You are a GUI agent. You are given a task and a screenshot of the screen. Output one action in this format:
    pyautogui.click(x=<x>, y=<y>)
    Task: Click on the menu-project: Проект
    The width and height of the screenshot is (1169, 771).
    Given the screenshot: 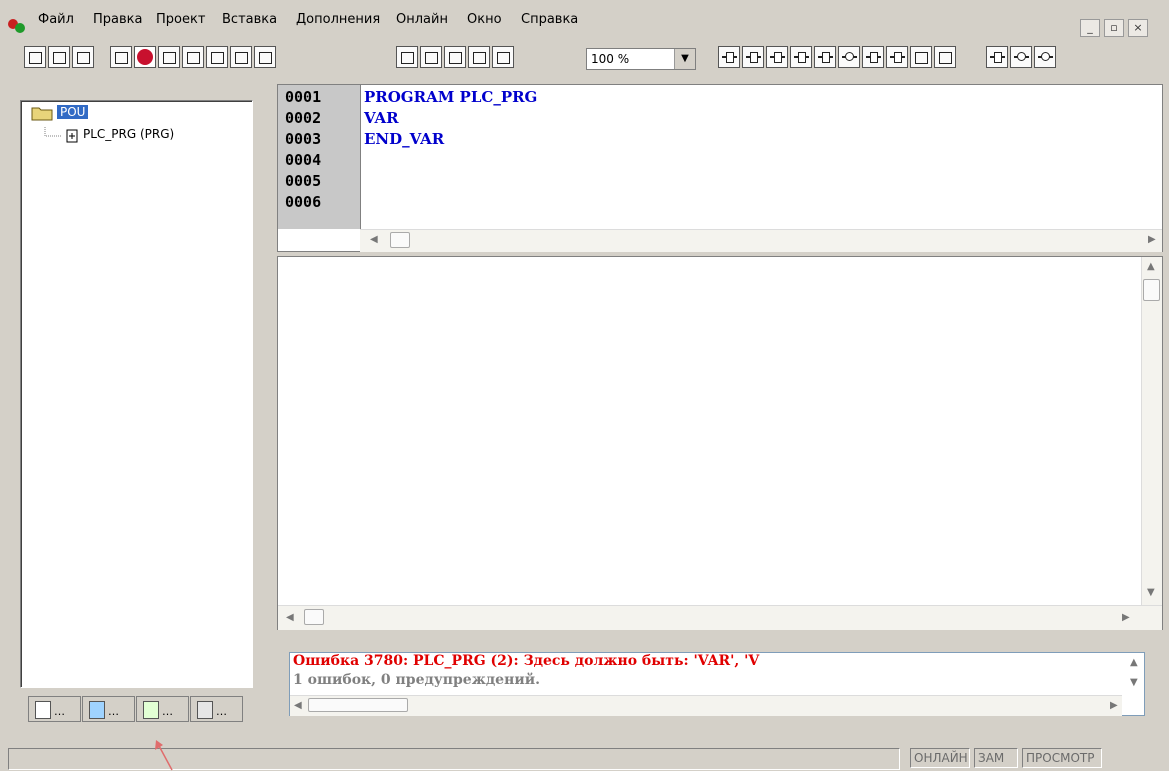 What is the action you would take?
    pyautogui.click(x=180, y=19)
    